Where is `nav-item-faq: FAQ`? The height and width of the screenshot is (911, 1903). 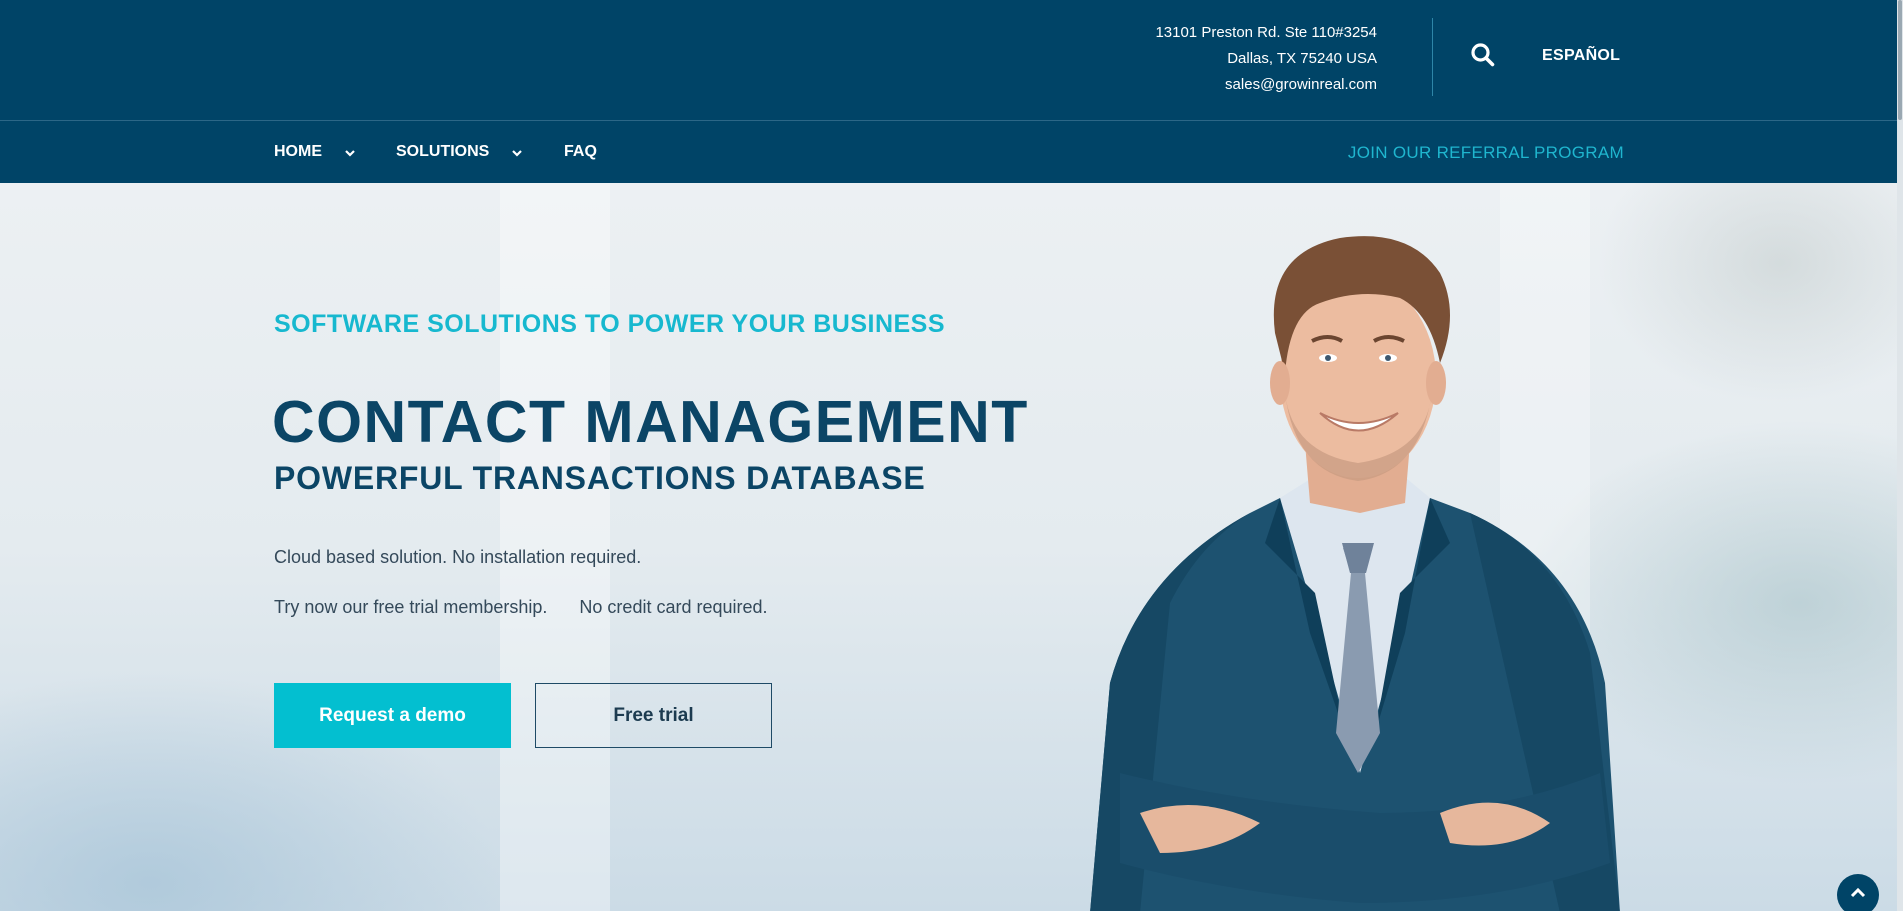 nav-item-faq: FAQ is located at coordinates (580, 152).